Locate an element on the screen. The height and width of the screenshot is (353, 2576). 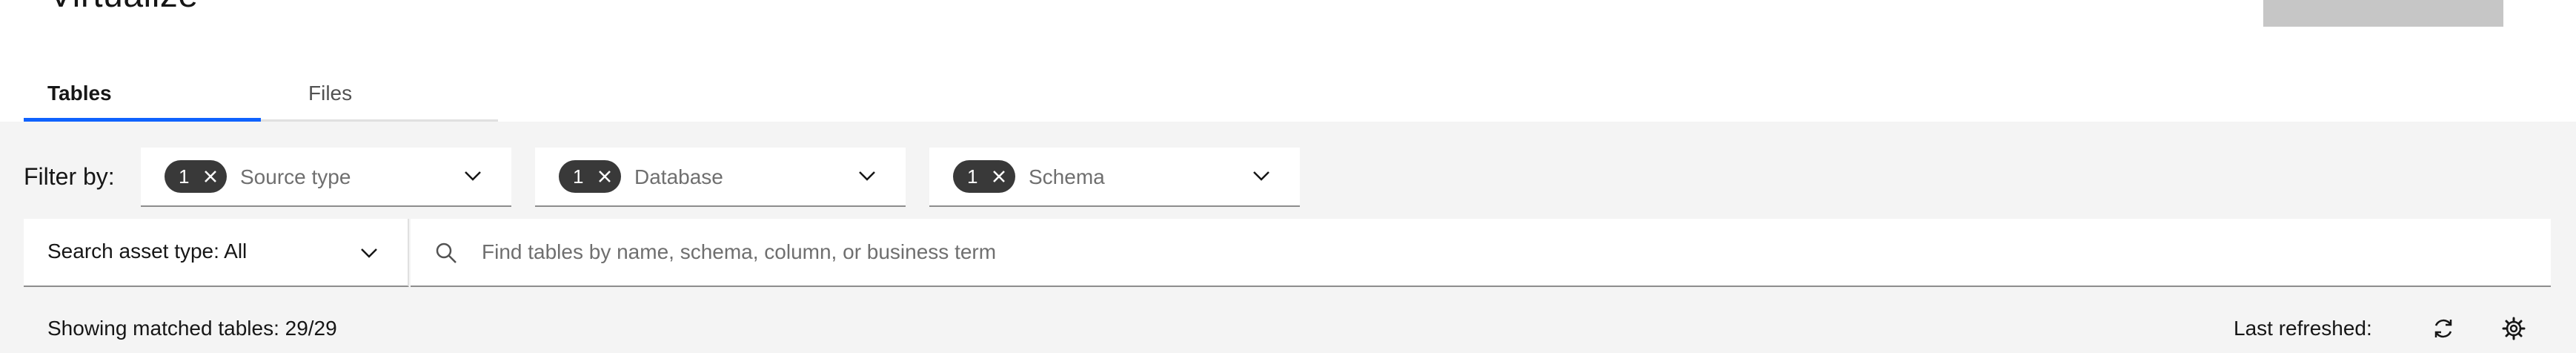
search-input is located at coordinates (1482, 253).